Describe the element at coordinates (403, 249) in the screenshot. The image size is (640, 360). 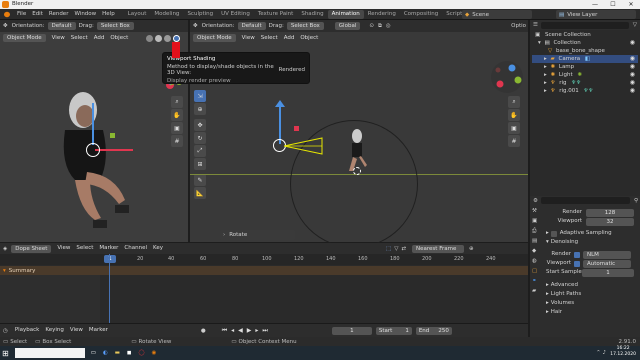
I see `link-icon: ⇄` at that location.